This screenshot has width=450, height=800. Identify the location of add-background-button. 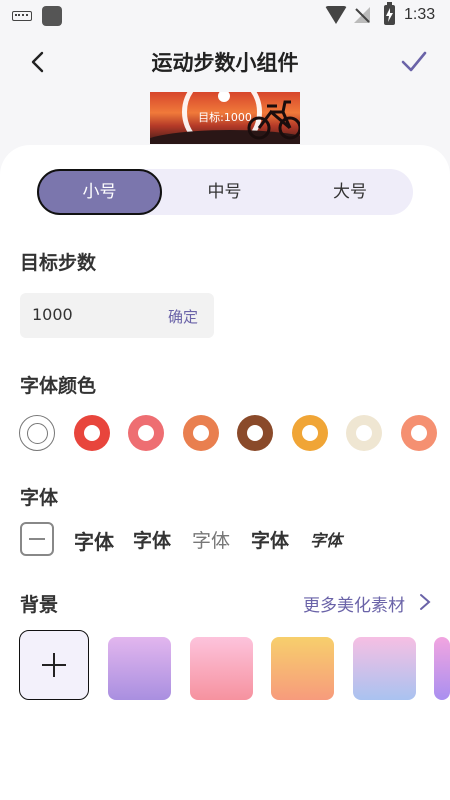
(54, 665).